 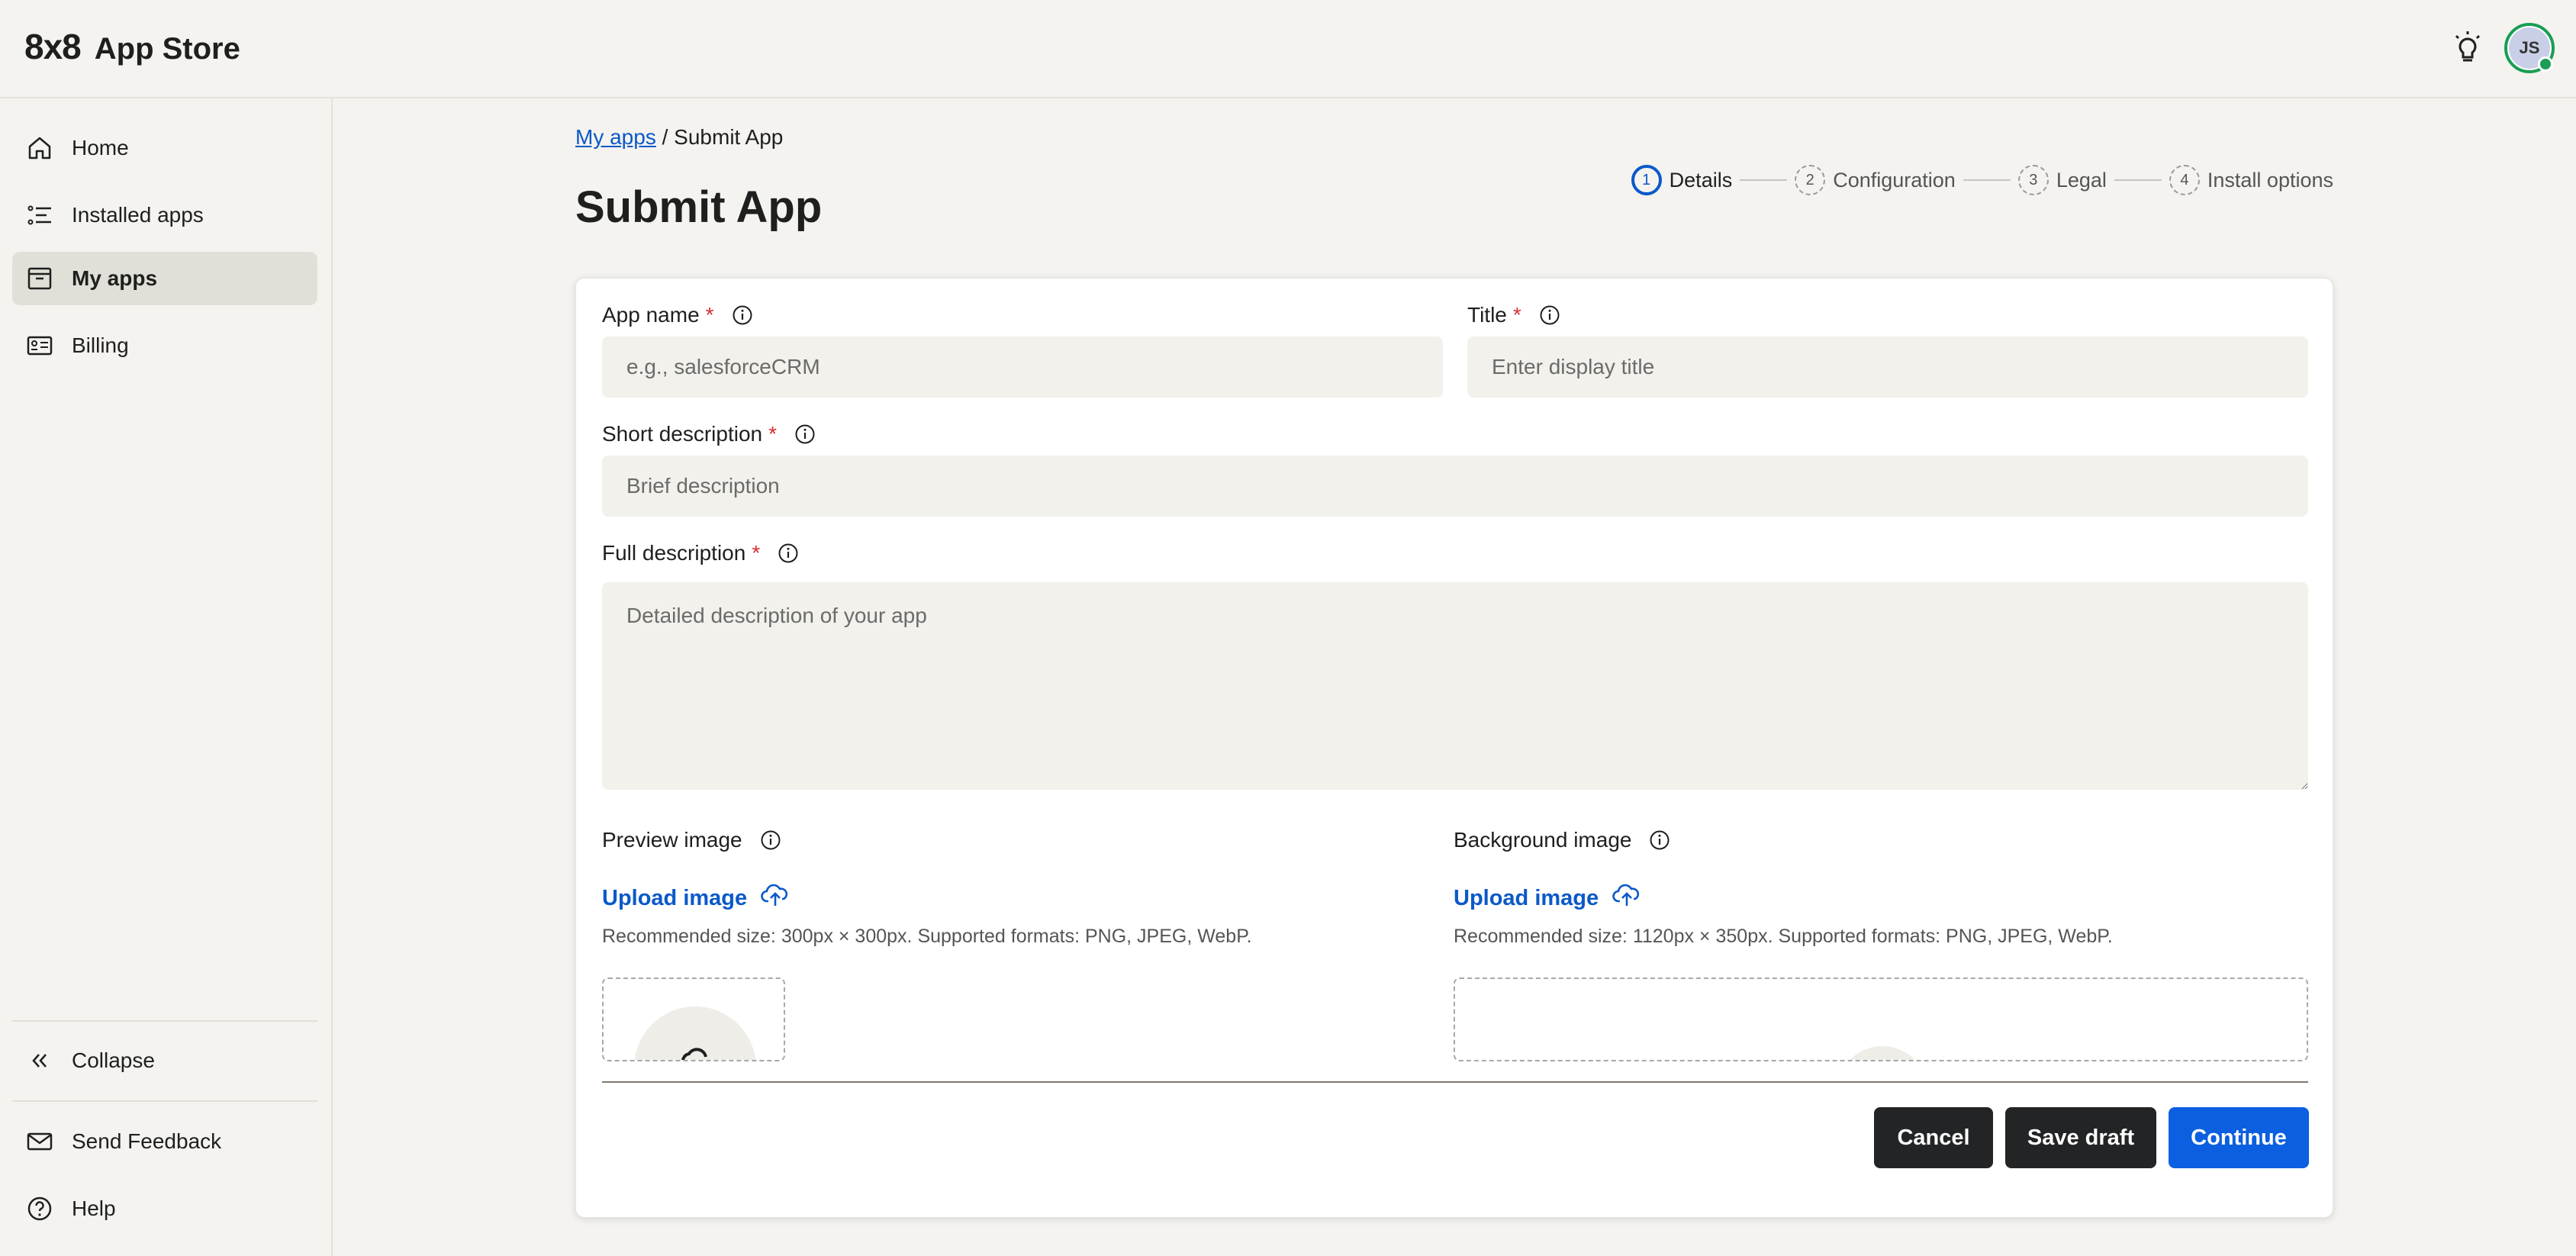 What do you see at coordinates (1882, 1053) in the screenshot?
I see `placeholder-circle` at bounding box center [1882, 1053].